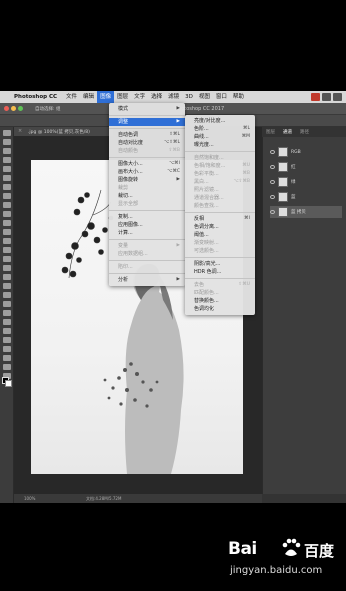 The width and height of the screenshot is (346, 591). What do you see at coordinates (306, 182) in the screenshot?
I see `channel-row: 绿` at bounding box center [306, 182].